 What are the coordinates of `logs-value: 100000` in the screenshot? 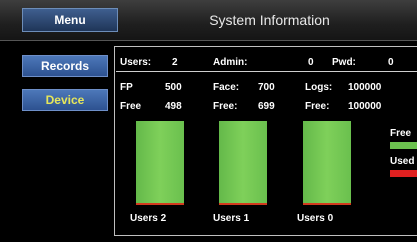 It's located at (365, 87).